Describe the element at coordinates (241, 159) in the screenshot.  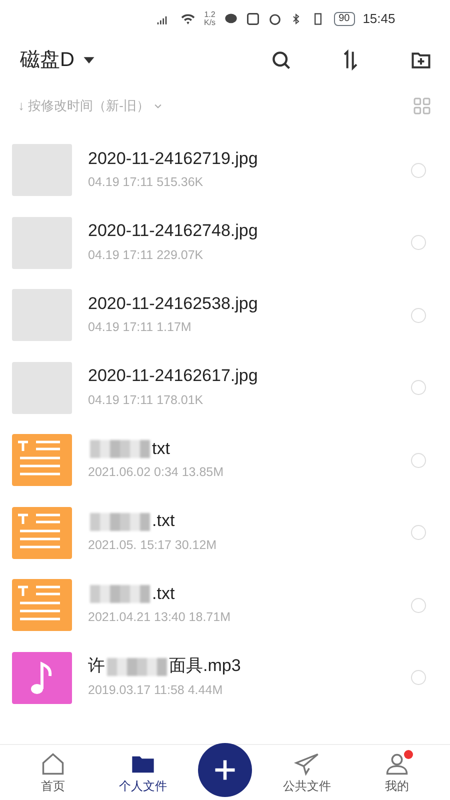
I see `file-name: 2020-11-24162719.jpg` at that location.